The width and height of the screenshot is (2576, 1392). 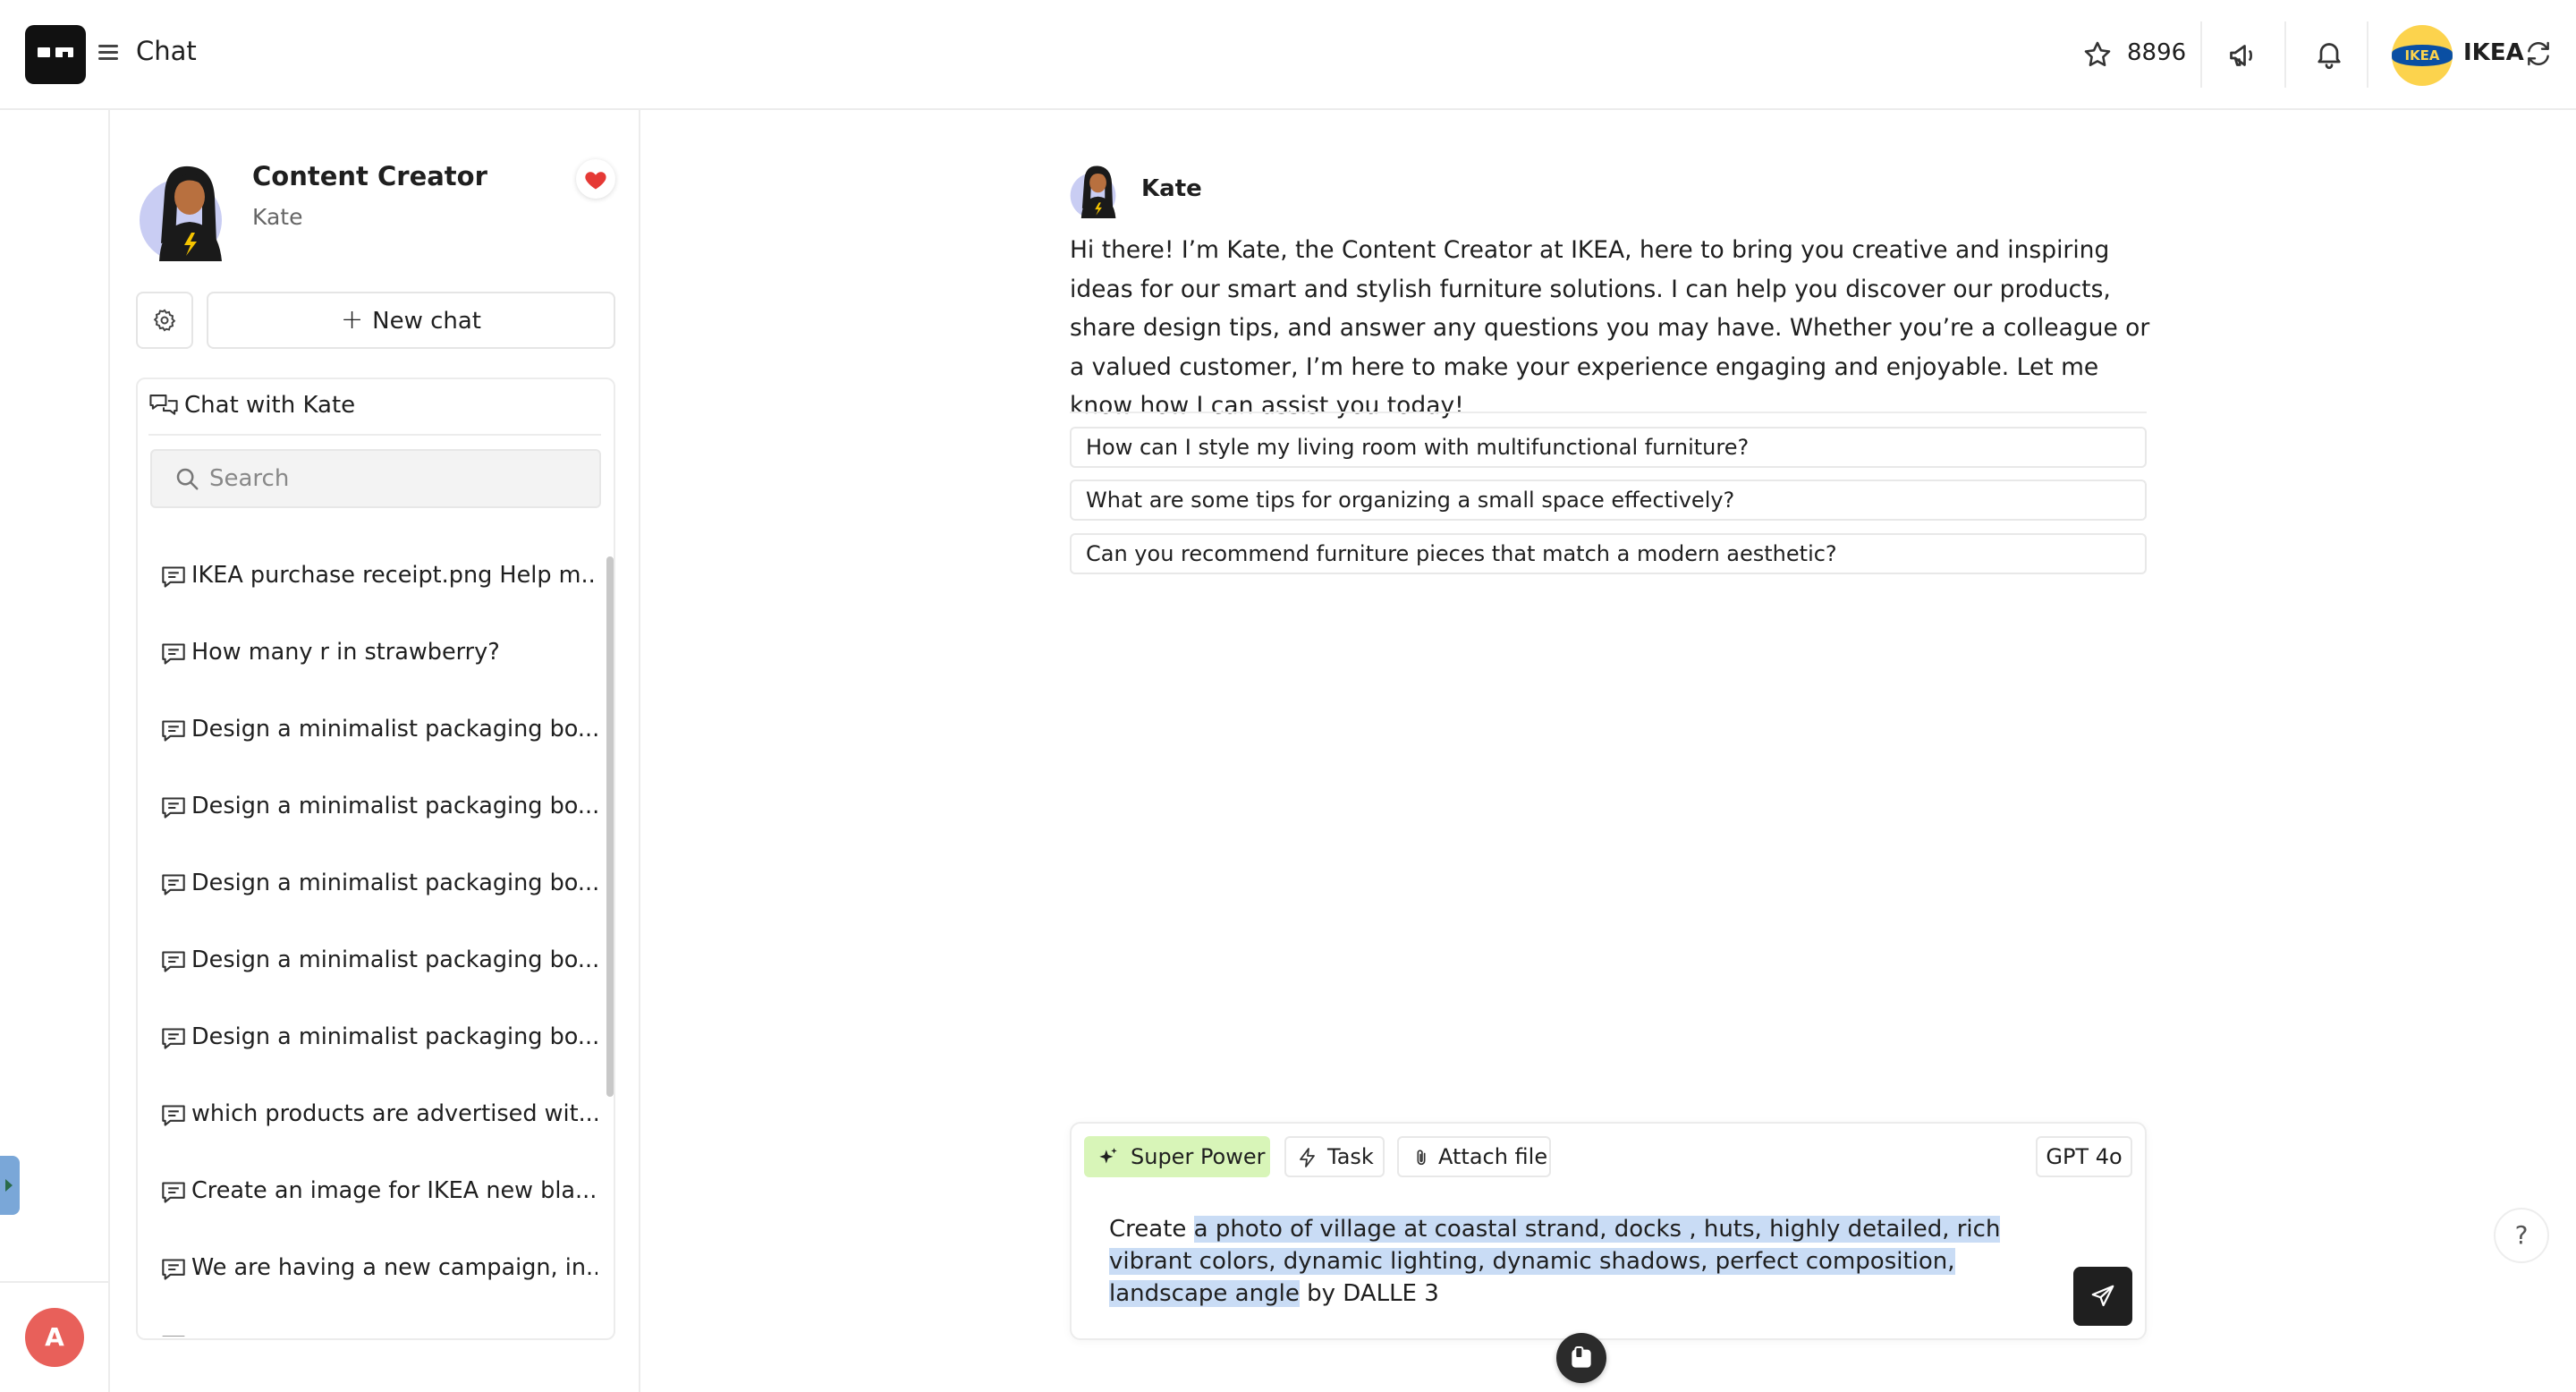 What do you see at coordinates (187, 479) in the screenshot?
I see `search-icon` at bounding box center [187, 479].